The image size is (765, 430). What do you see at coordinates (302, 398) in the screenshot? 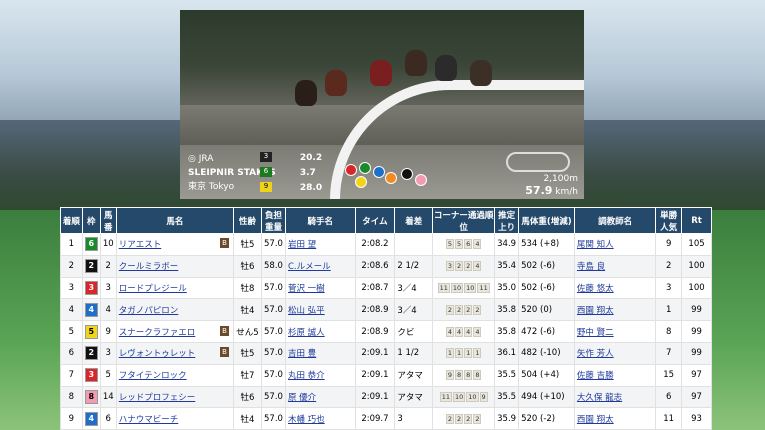
I see `jockey-link: 原 優介` at bounding box center [302, 398].